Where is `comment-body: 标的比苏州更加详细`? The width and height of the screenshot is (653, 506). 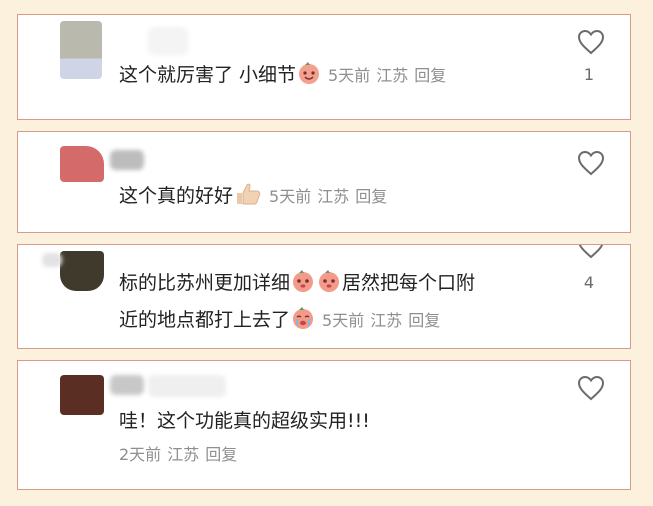 comment-body: 标的比苏州更加详细 is located at coordinates (205, 283).